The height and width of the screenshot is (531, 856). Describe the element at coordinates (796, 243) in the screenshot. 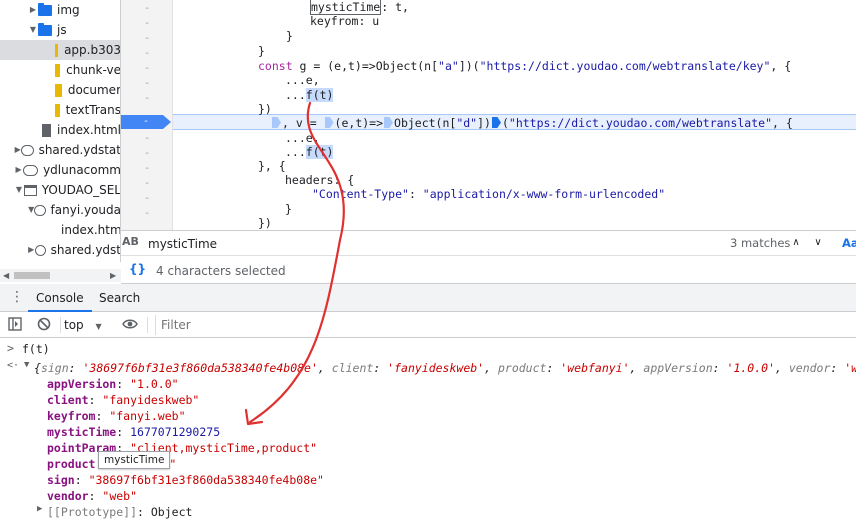

I see `previous-match-button: ∧` at that location.